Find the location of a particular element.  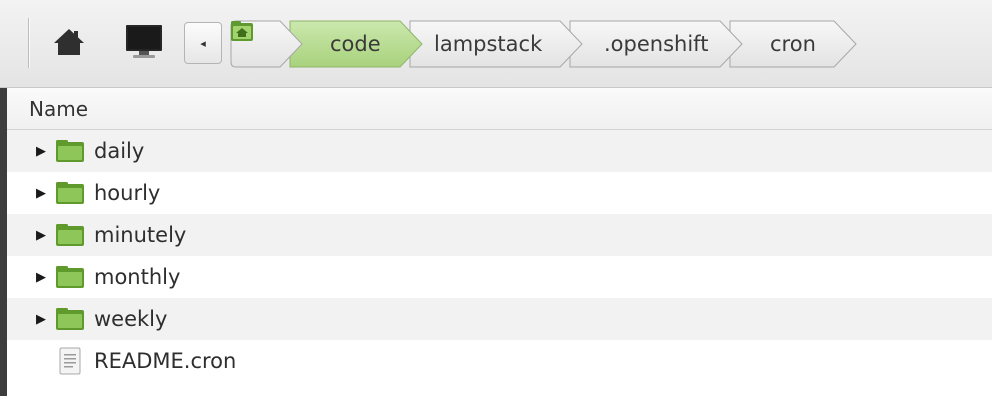

home-button is located at coordinates (69, 42).